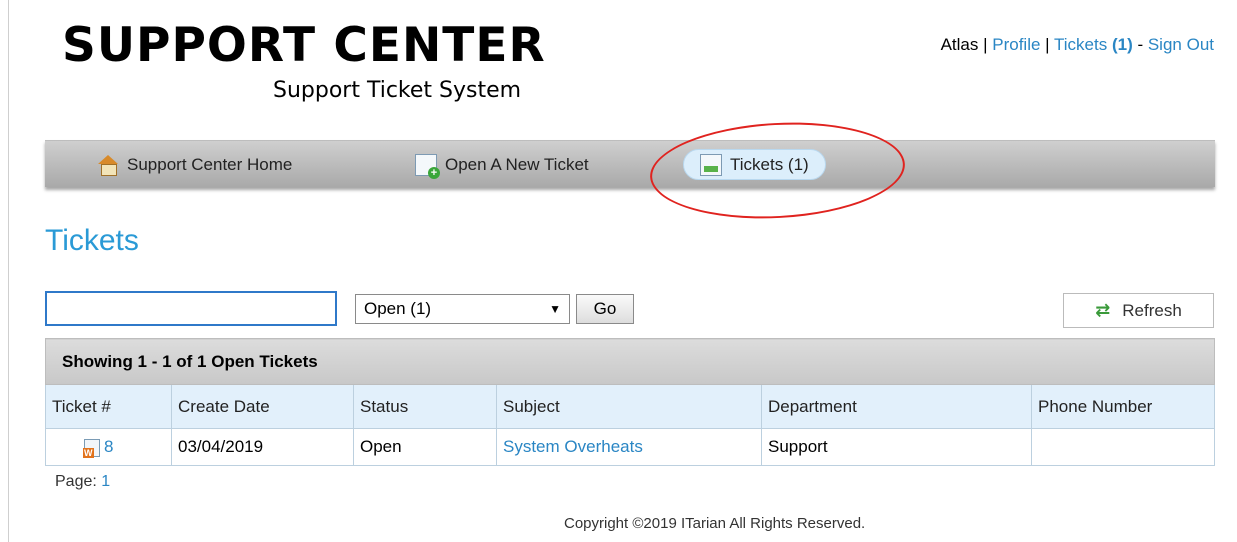 This screenshot has height=542, width=1237. Describe the element at coordinates (108, 406) in the screenshot. I see `column-header-ticket: Ticket #` at that location.